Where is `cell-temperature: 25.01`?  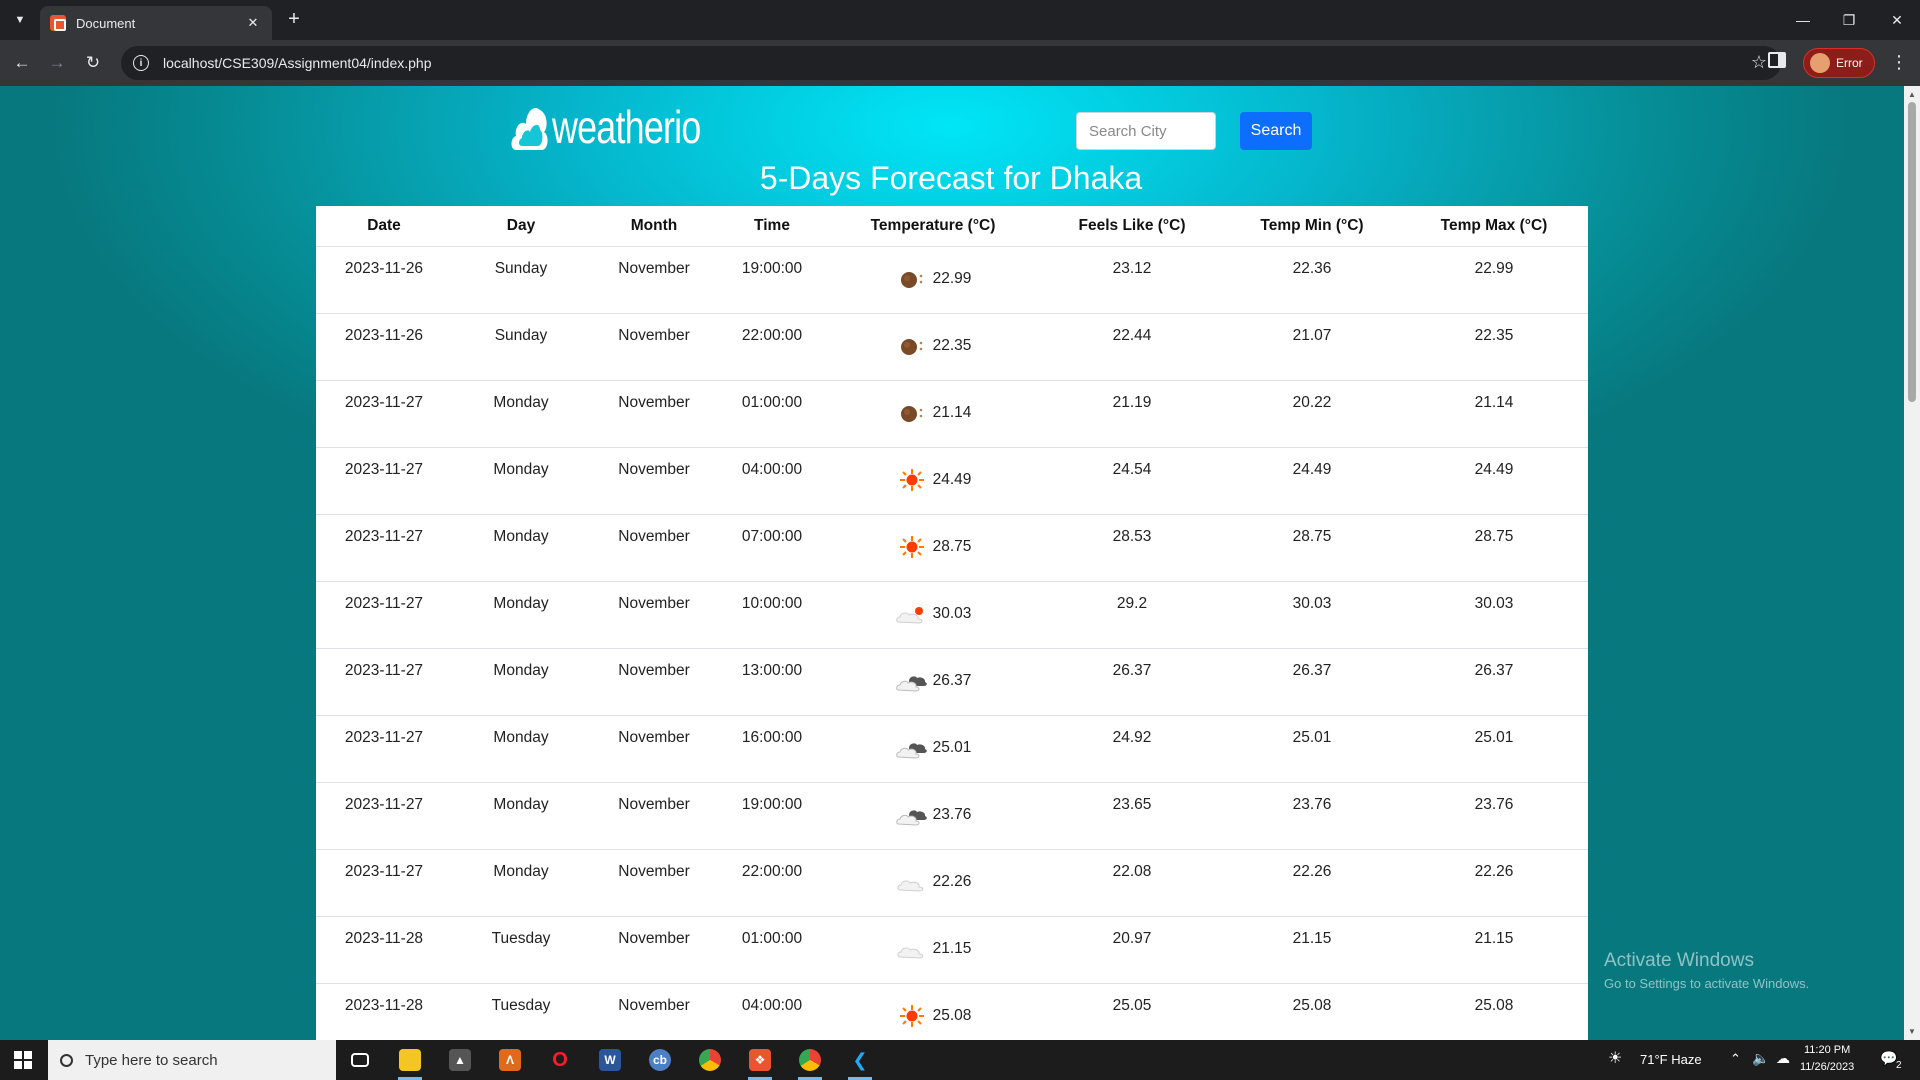
cell-temperature: 25.01 is located at coordinates (933, 749).